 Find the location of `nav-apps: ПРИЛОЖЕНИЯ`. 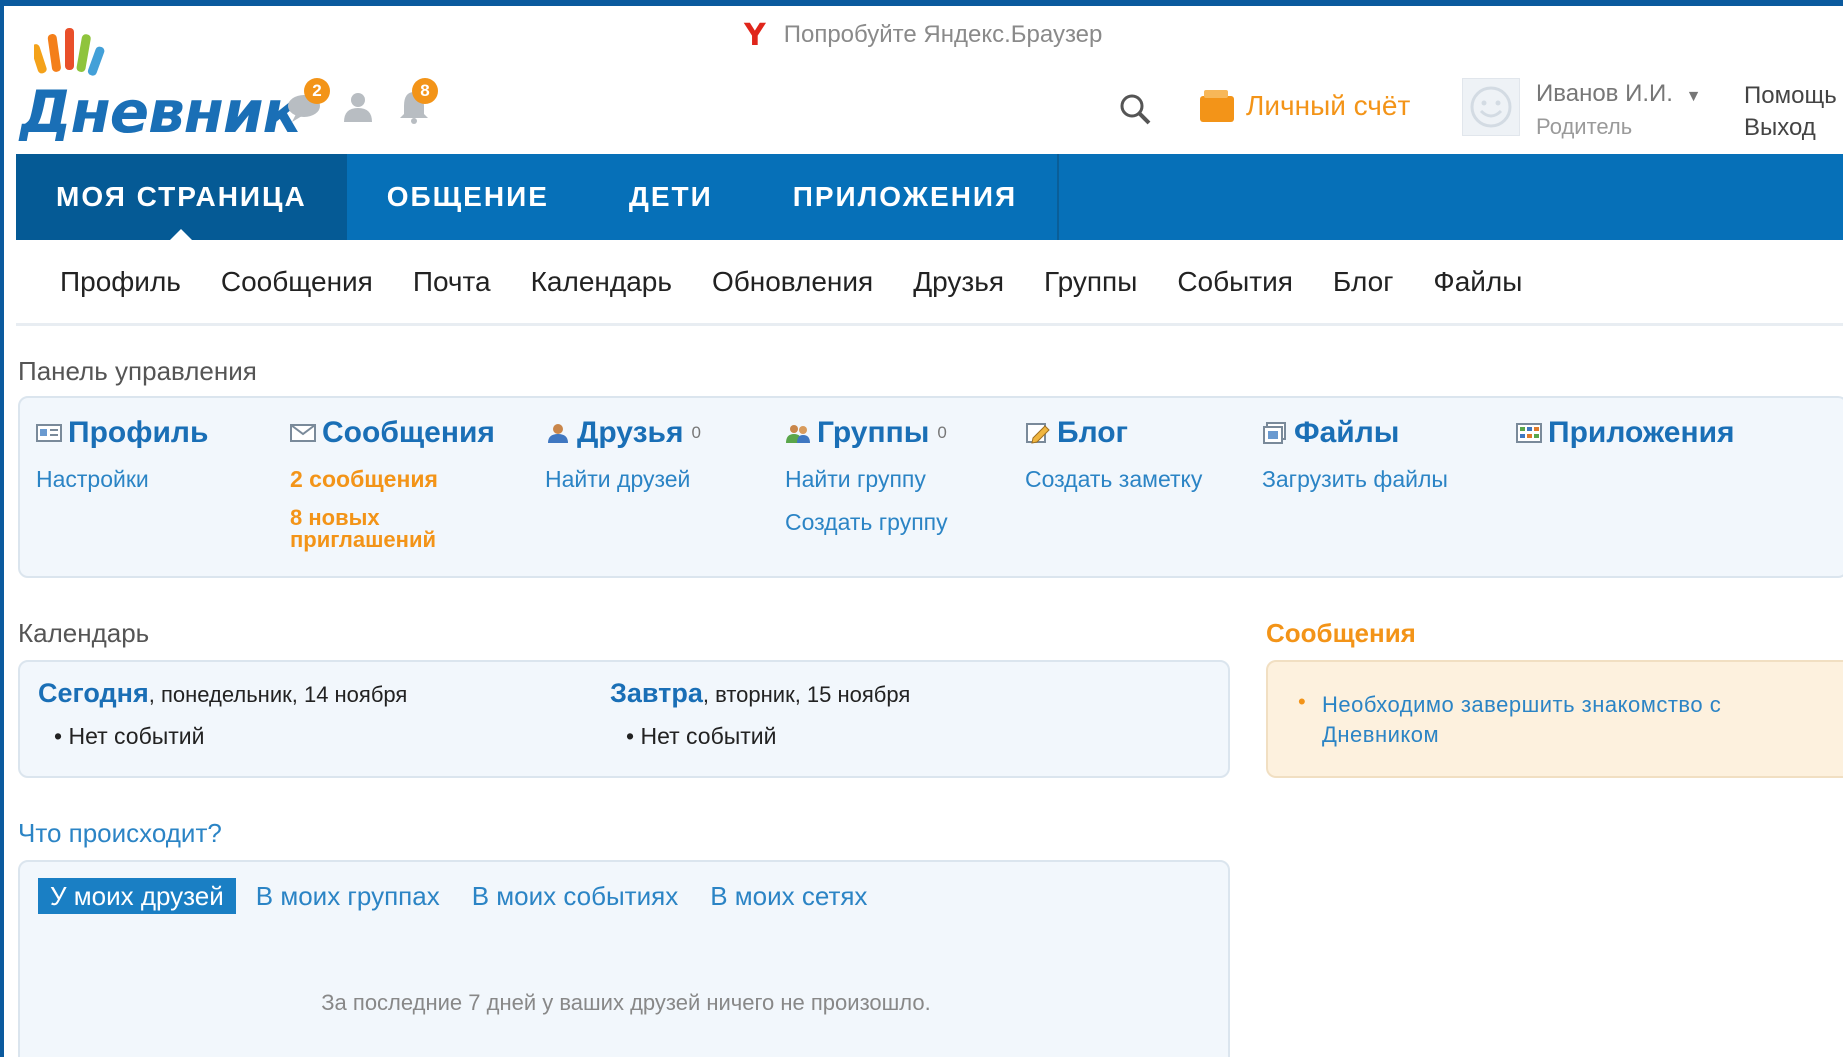

nav-apps: ПРИЛОЖЕНИЯ is located at coordinates (905, 197).